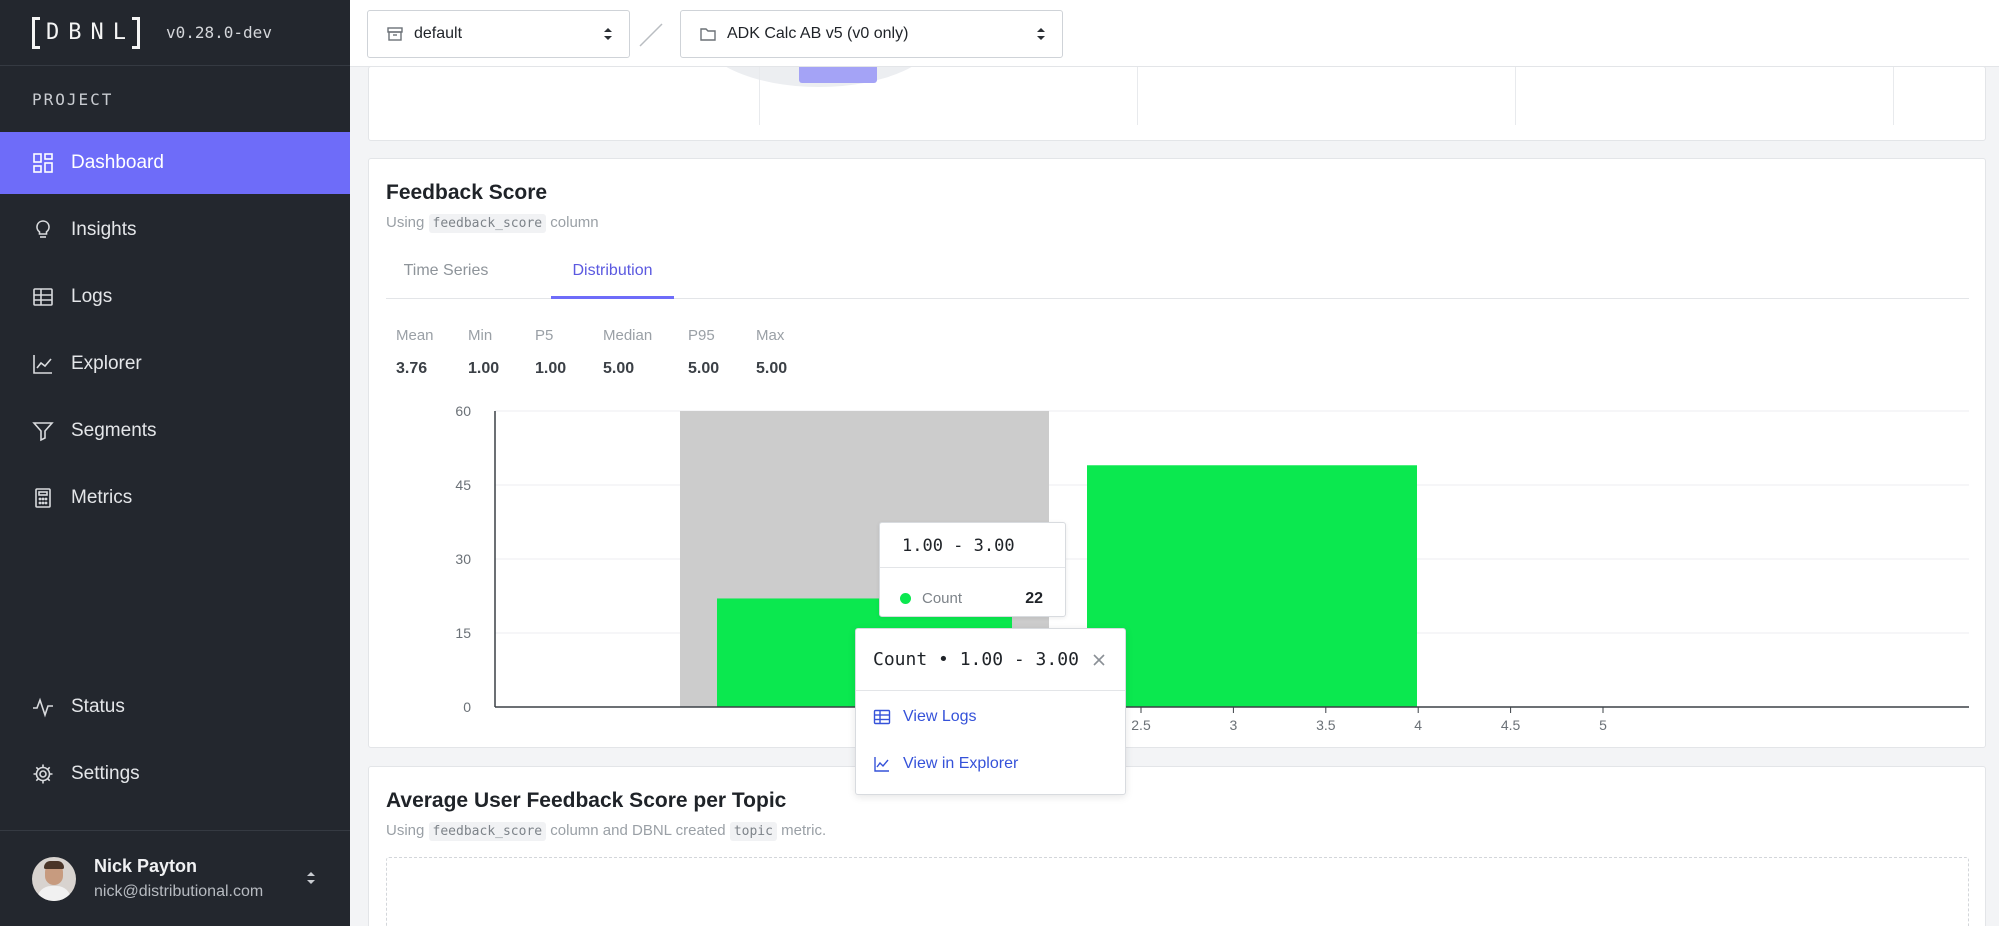  What do you see at coordinates (708, 34) in the screenshot?
I see `folder-icon` at bounding box center [708, 34].